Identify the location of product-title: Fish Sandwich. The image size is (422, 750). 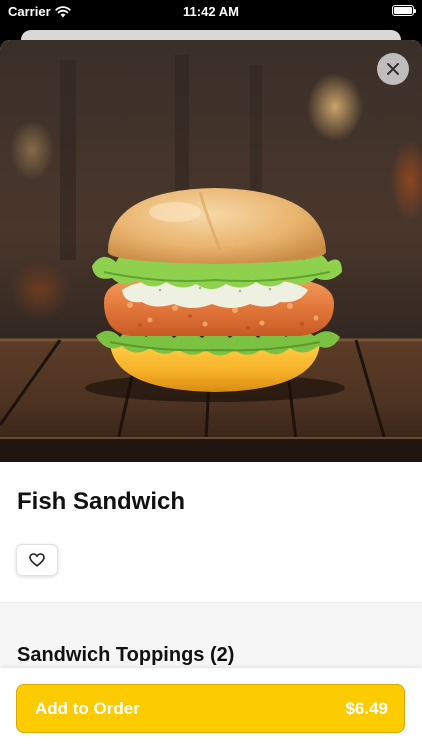
(101, 501).